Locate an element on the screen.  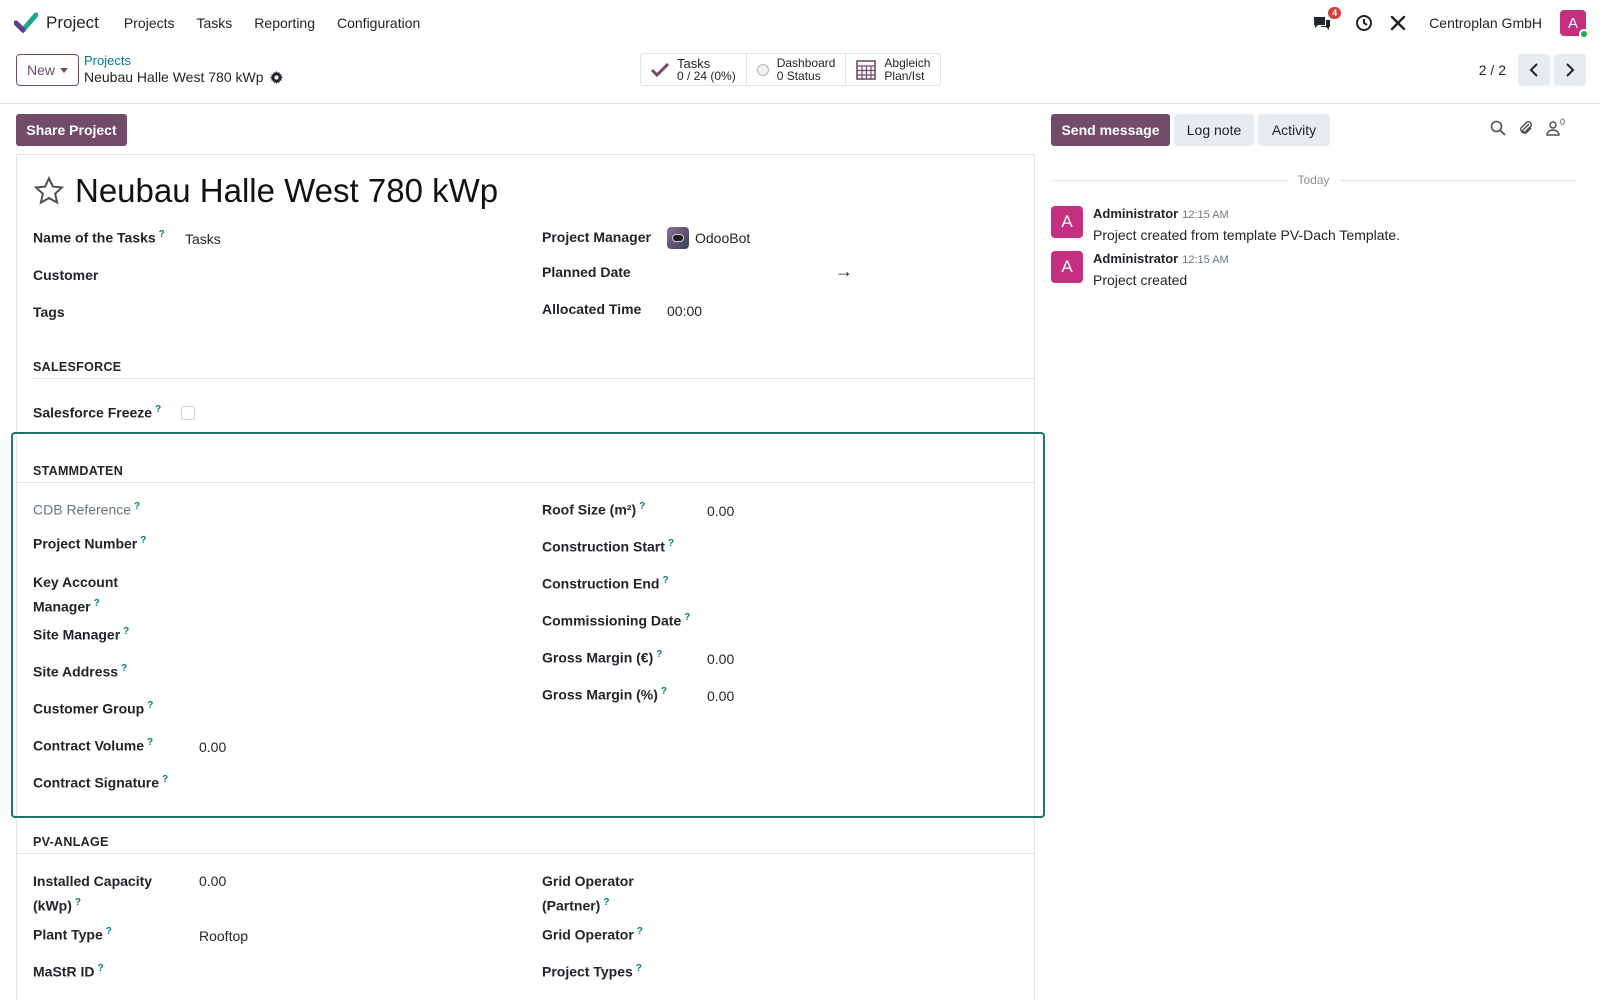
send-message-button: Send message is located at coordinates (1110, 130).